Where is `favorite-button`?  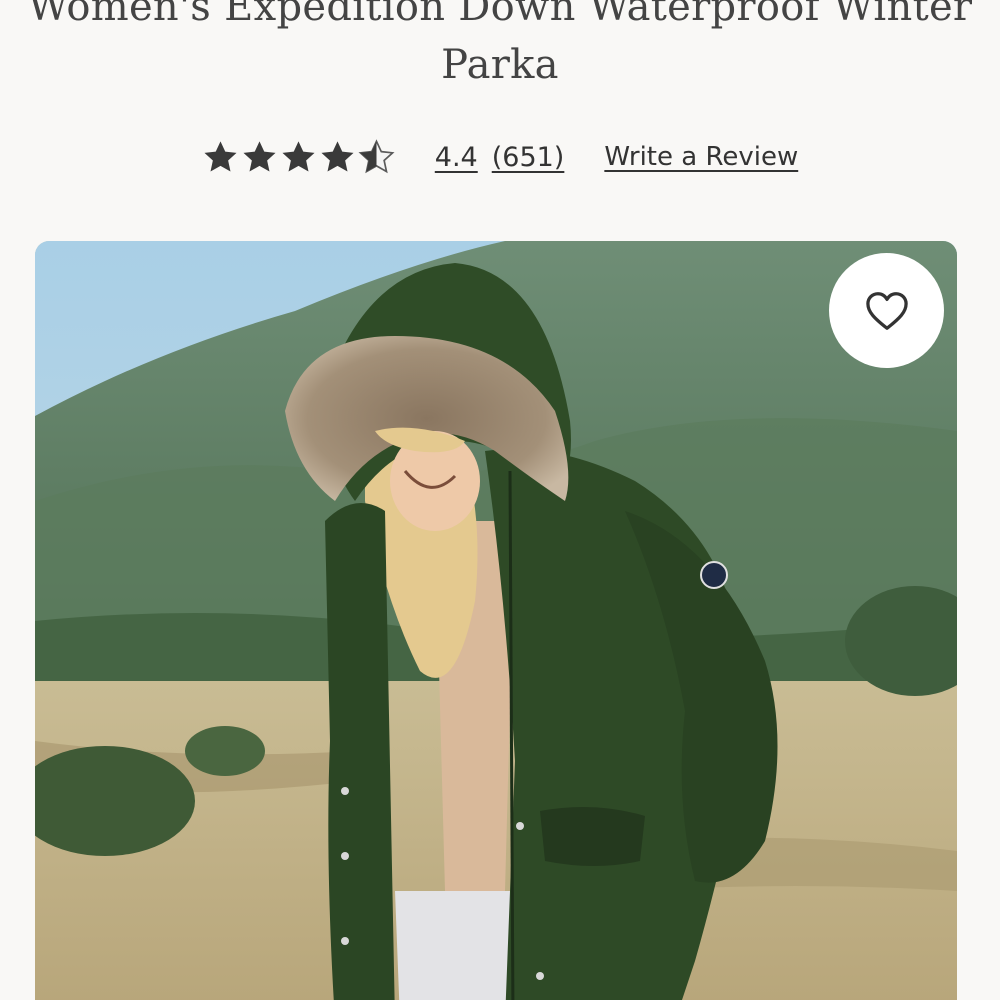
favorite-button is located at coordinates (886, 310).